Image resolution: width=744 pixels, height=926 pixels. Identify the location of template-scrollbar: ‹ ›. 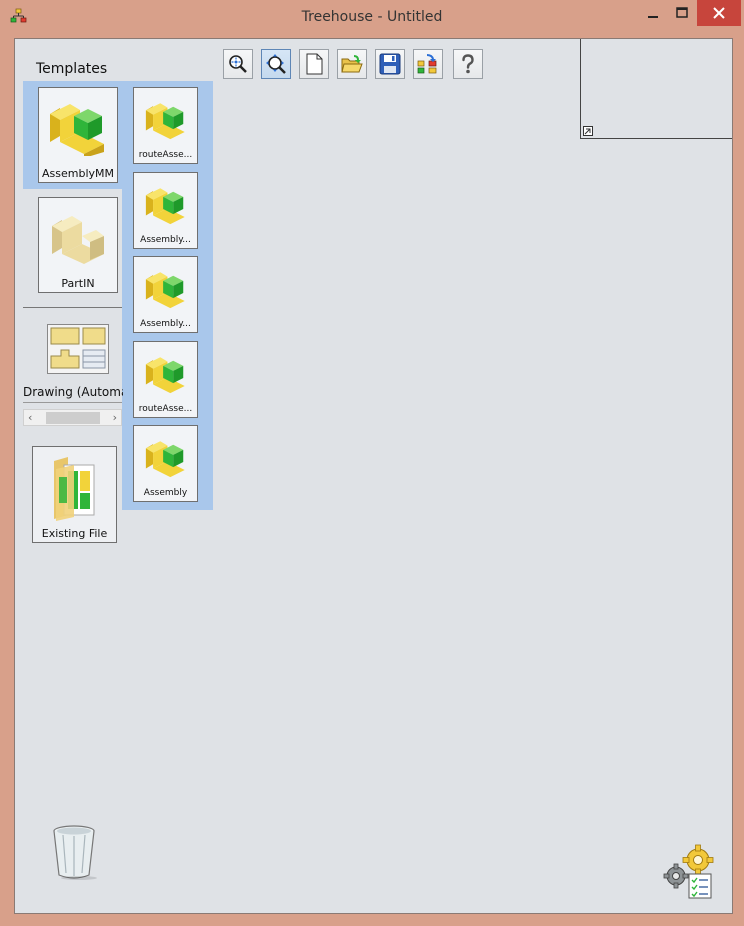
(72, 417).